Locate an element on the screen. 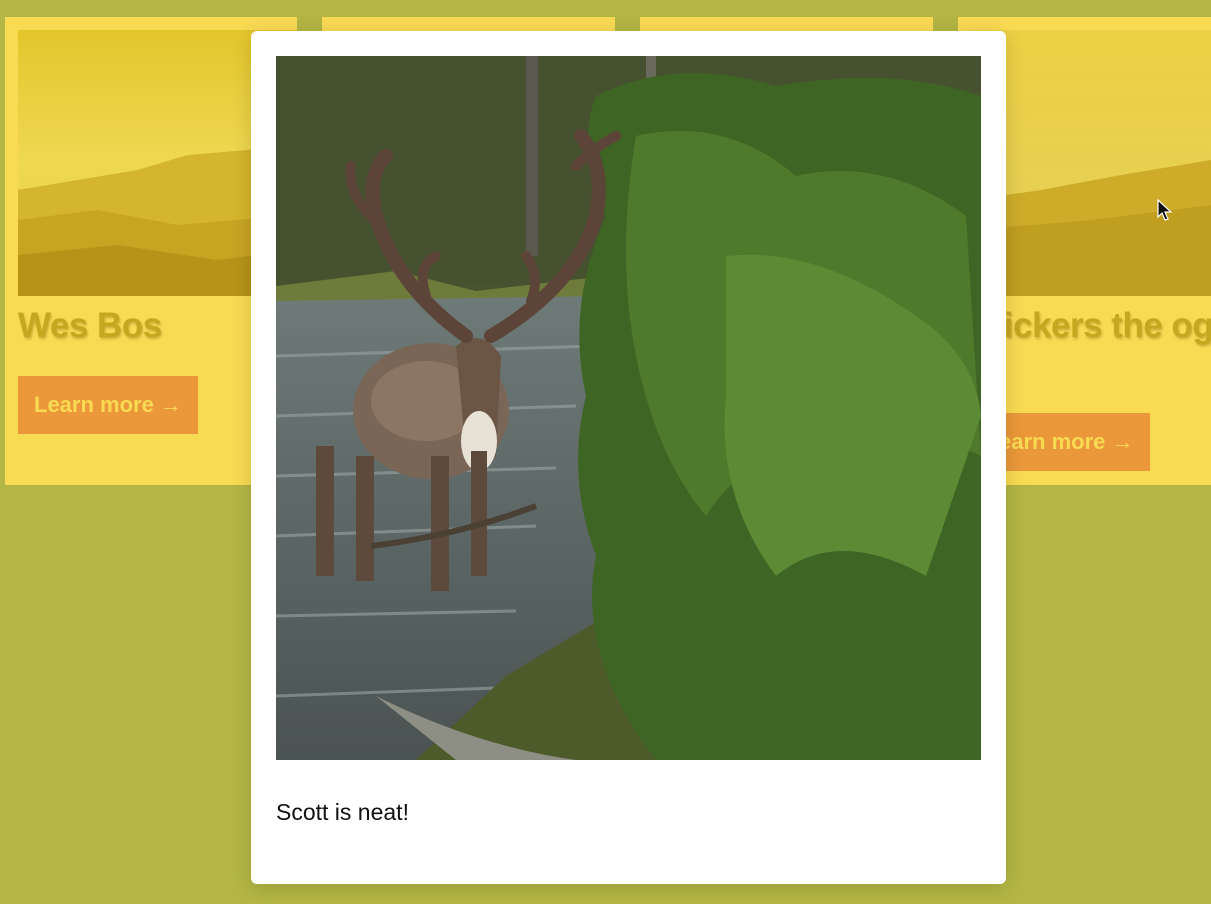 Image resolution: width=1211 pixels, height=904 pixels. learn-more-button: Learn more → is located at coordinates (108, 405).